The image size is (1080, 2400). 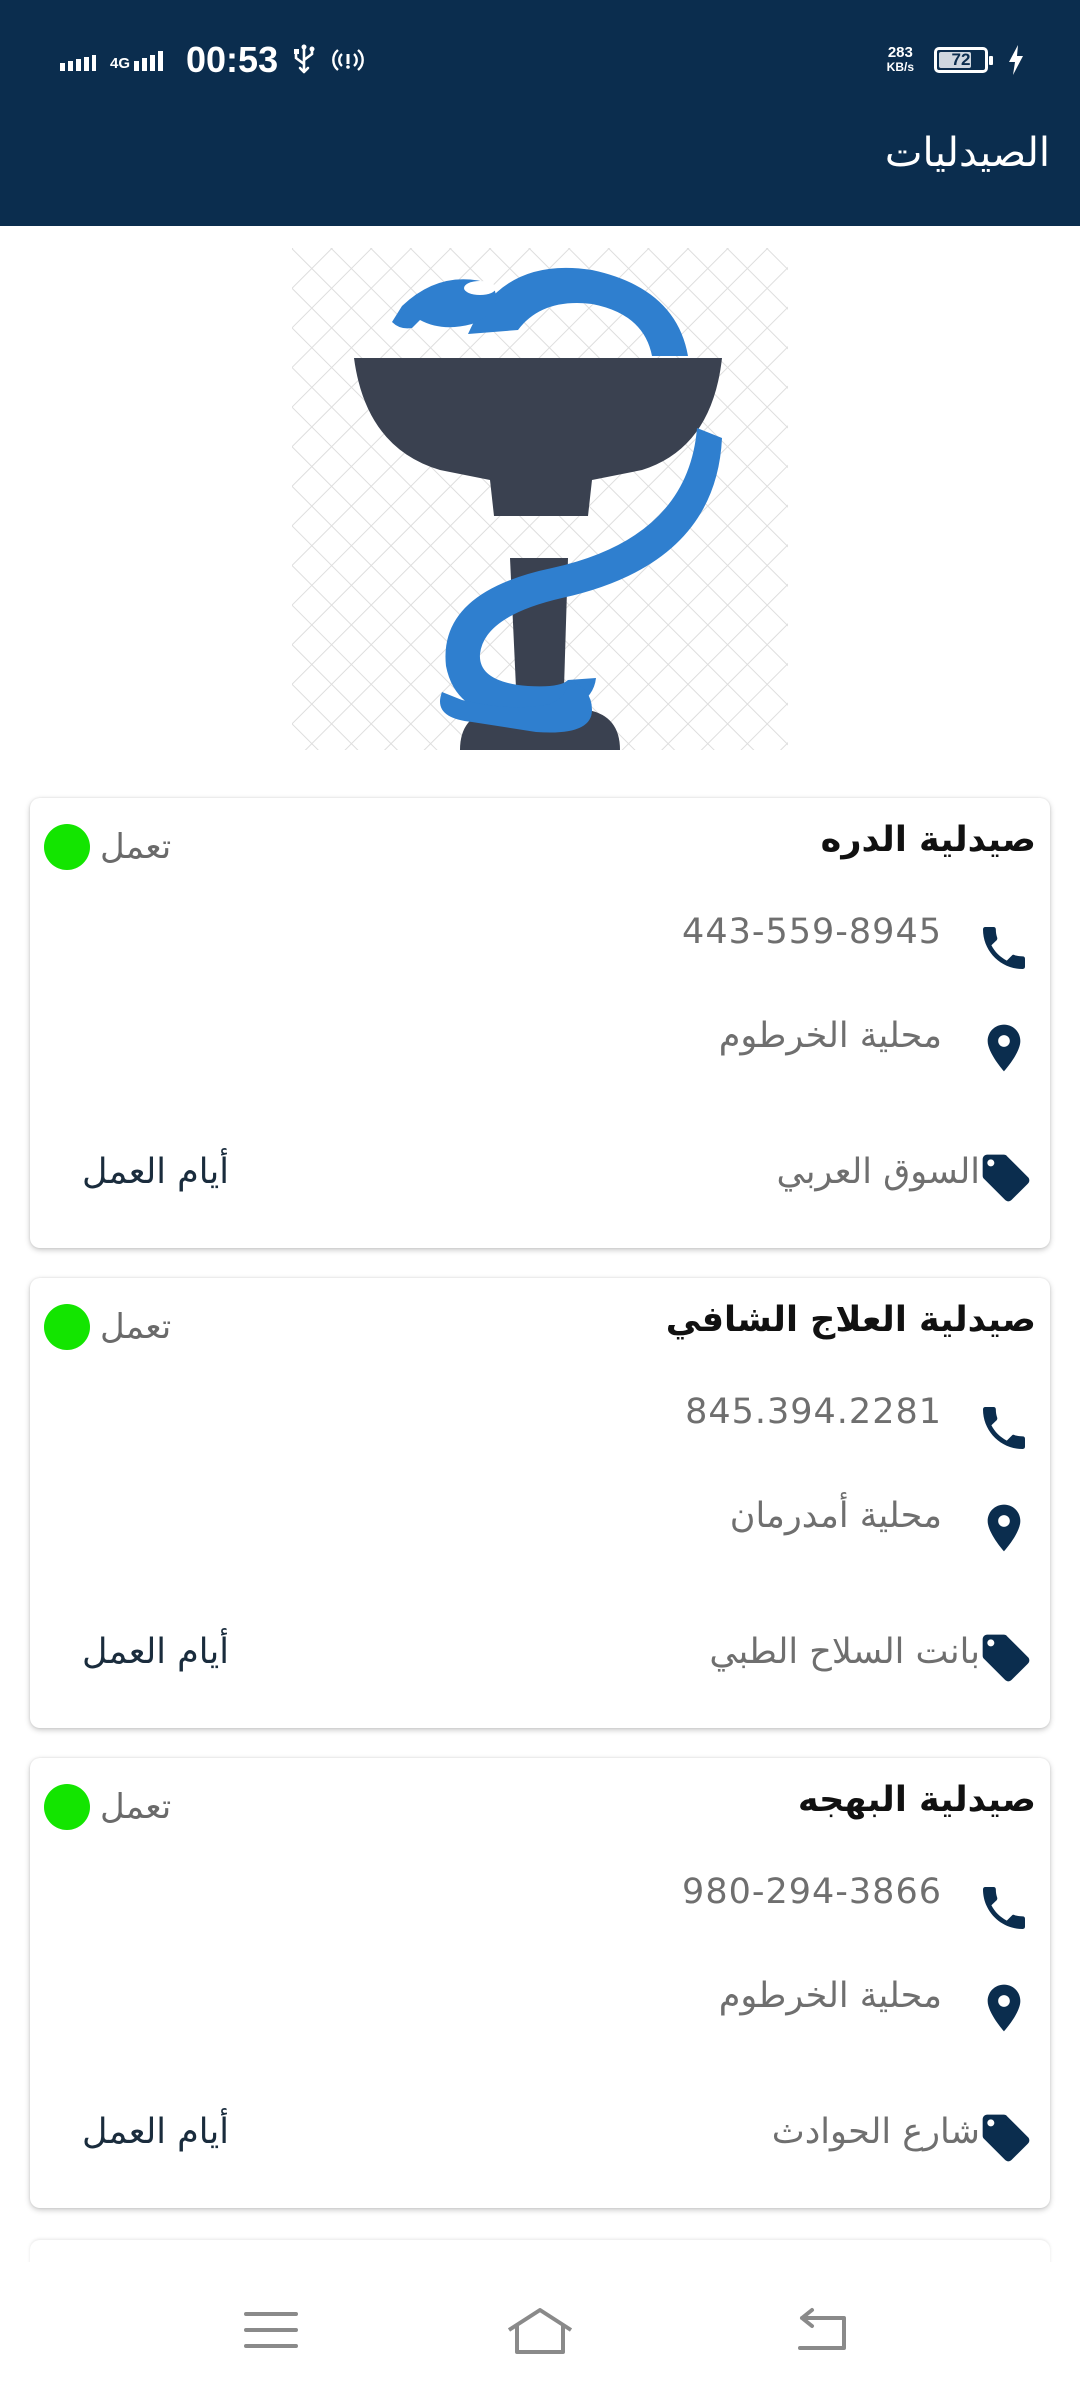 I want to click on street: شارع الحوادث, so click(x=875, y=2132).